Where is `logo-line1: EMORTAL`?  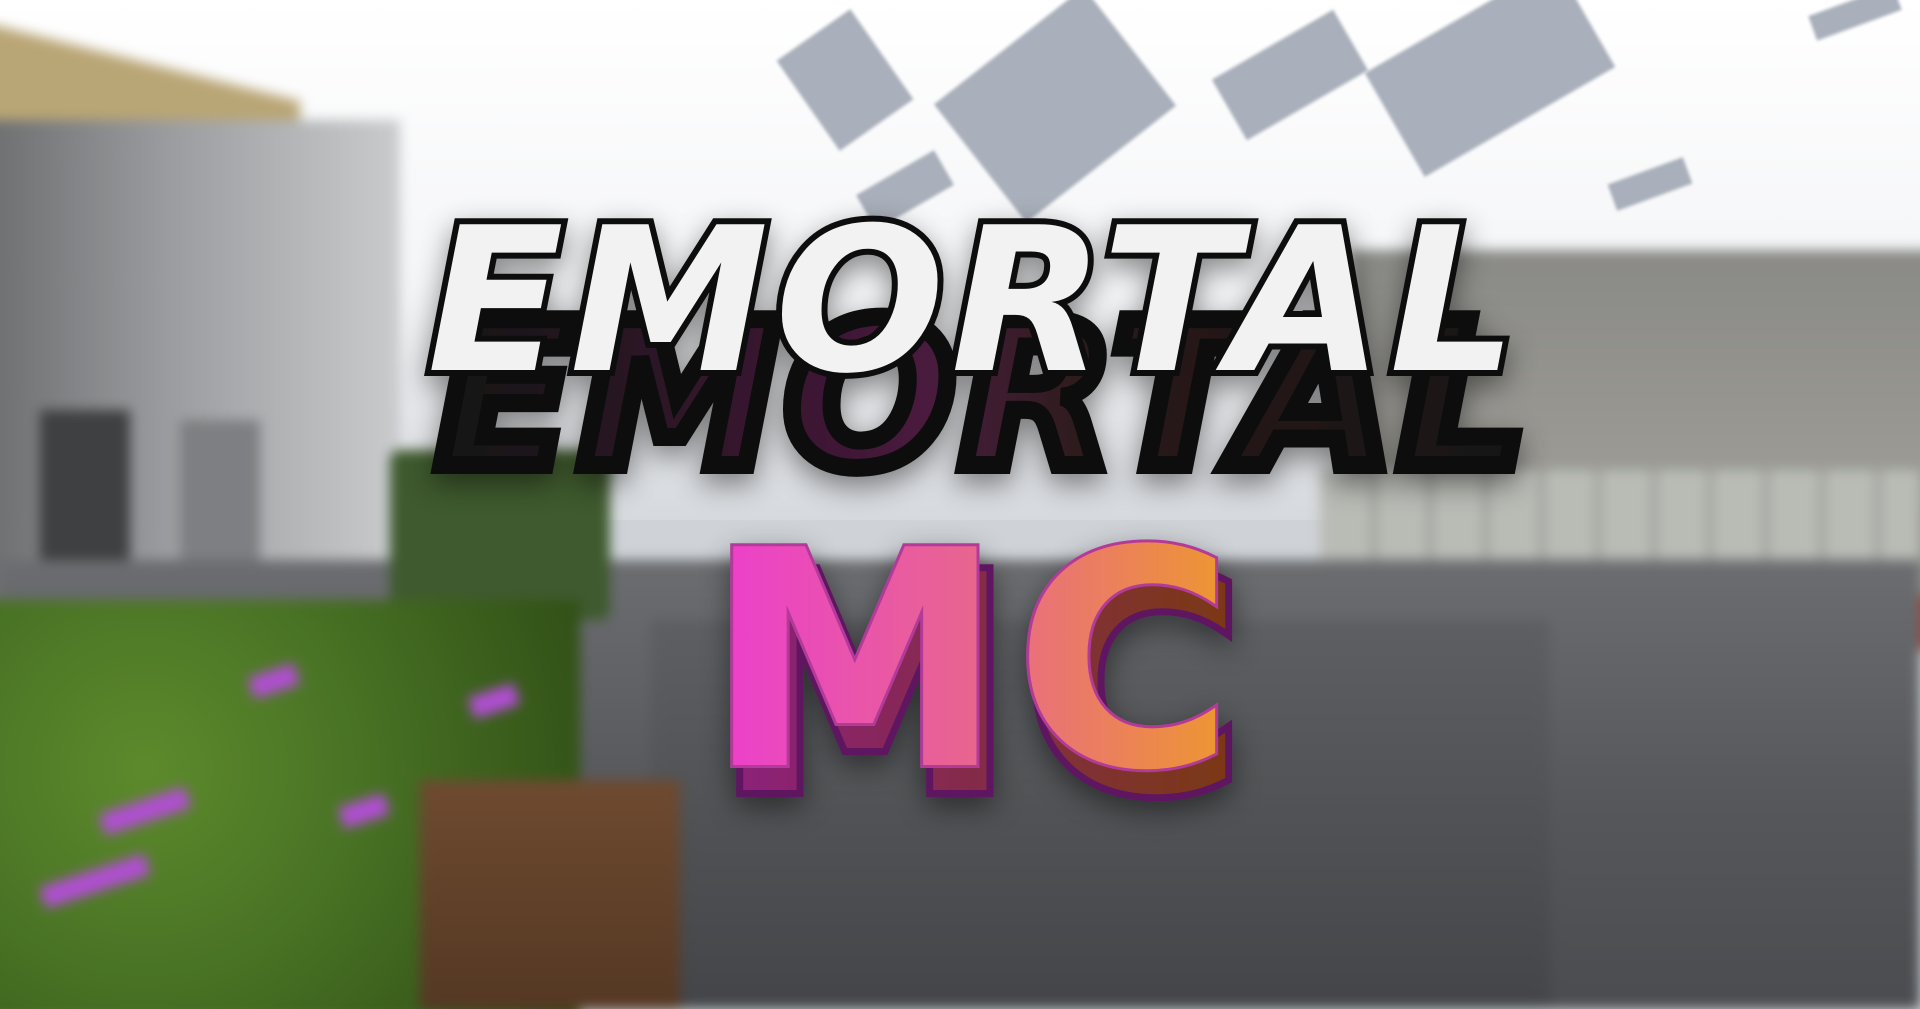 logo-line1: EMORTAL is located at coordinates (975, 301).